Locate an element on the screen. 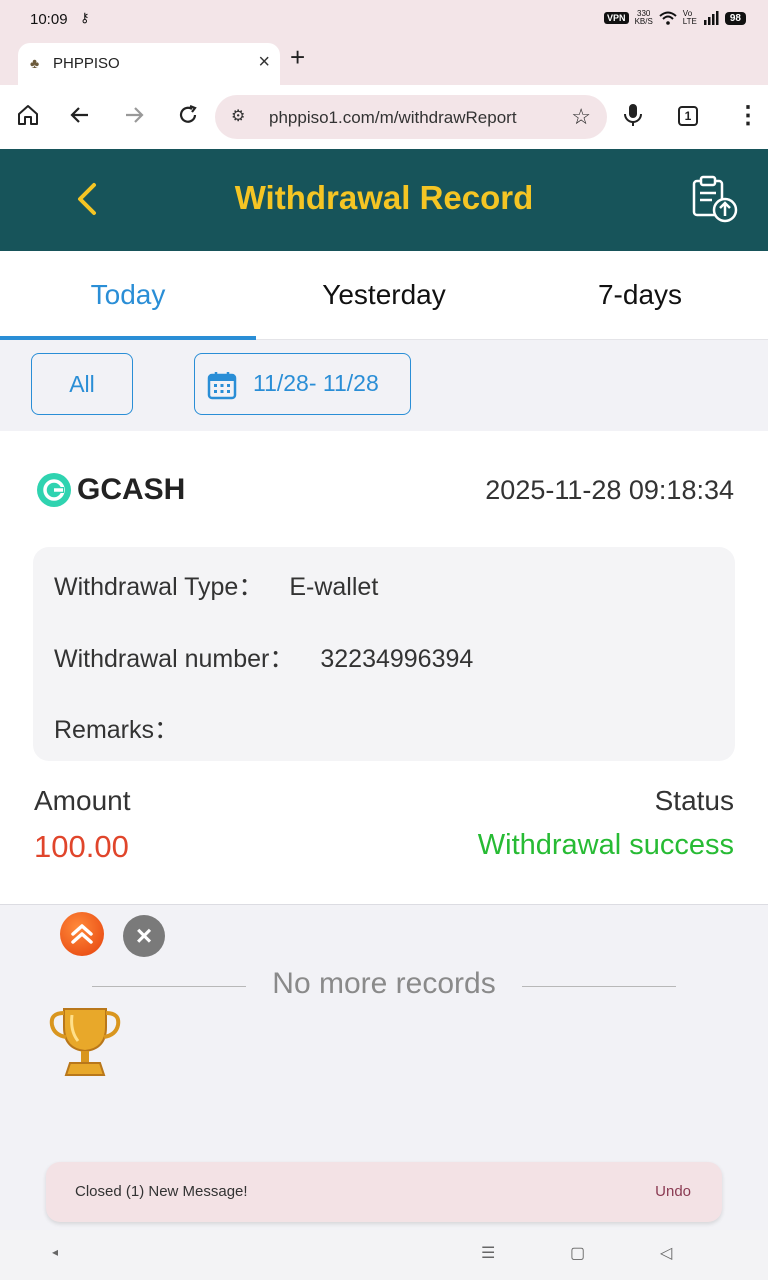  calendar-icon is located at coordinates (222, 386).